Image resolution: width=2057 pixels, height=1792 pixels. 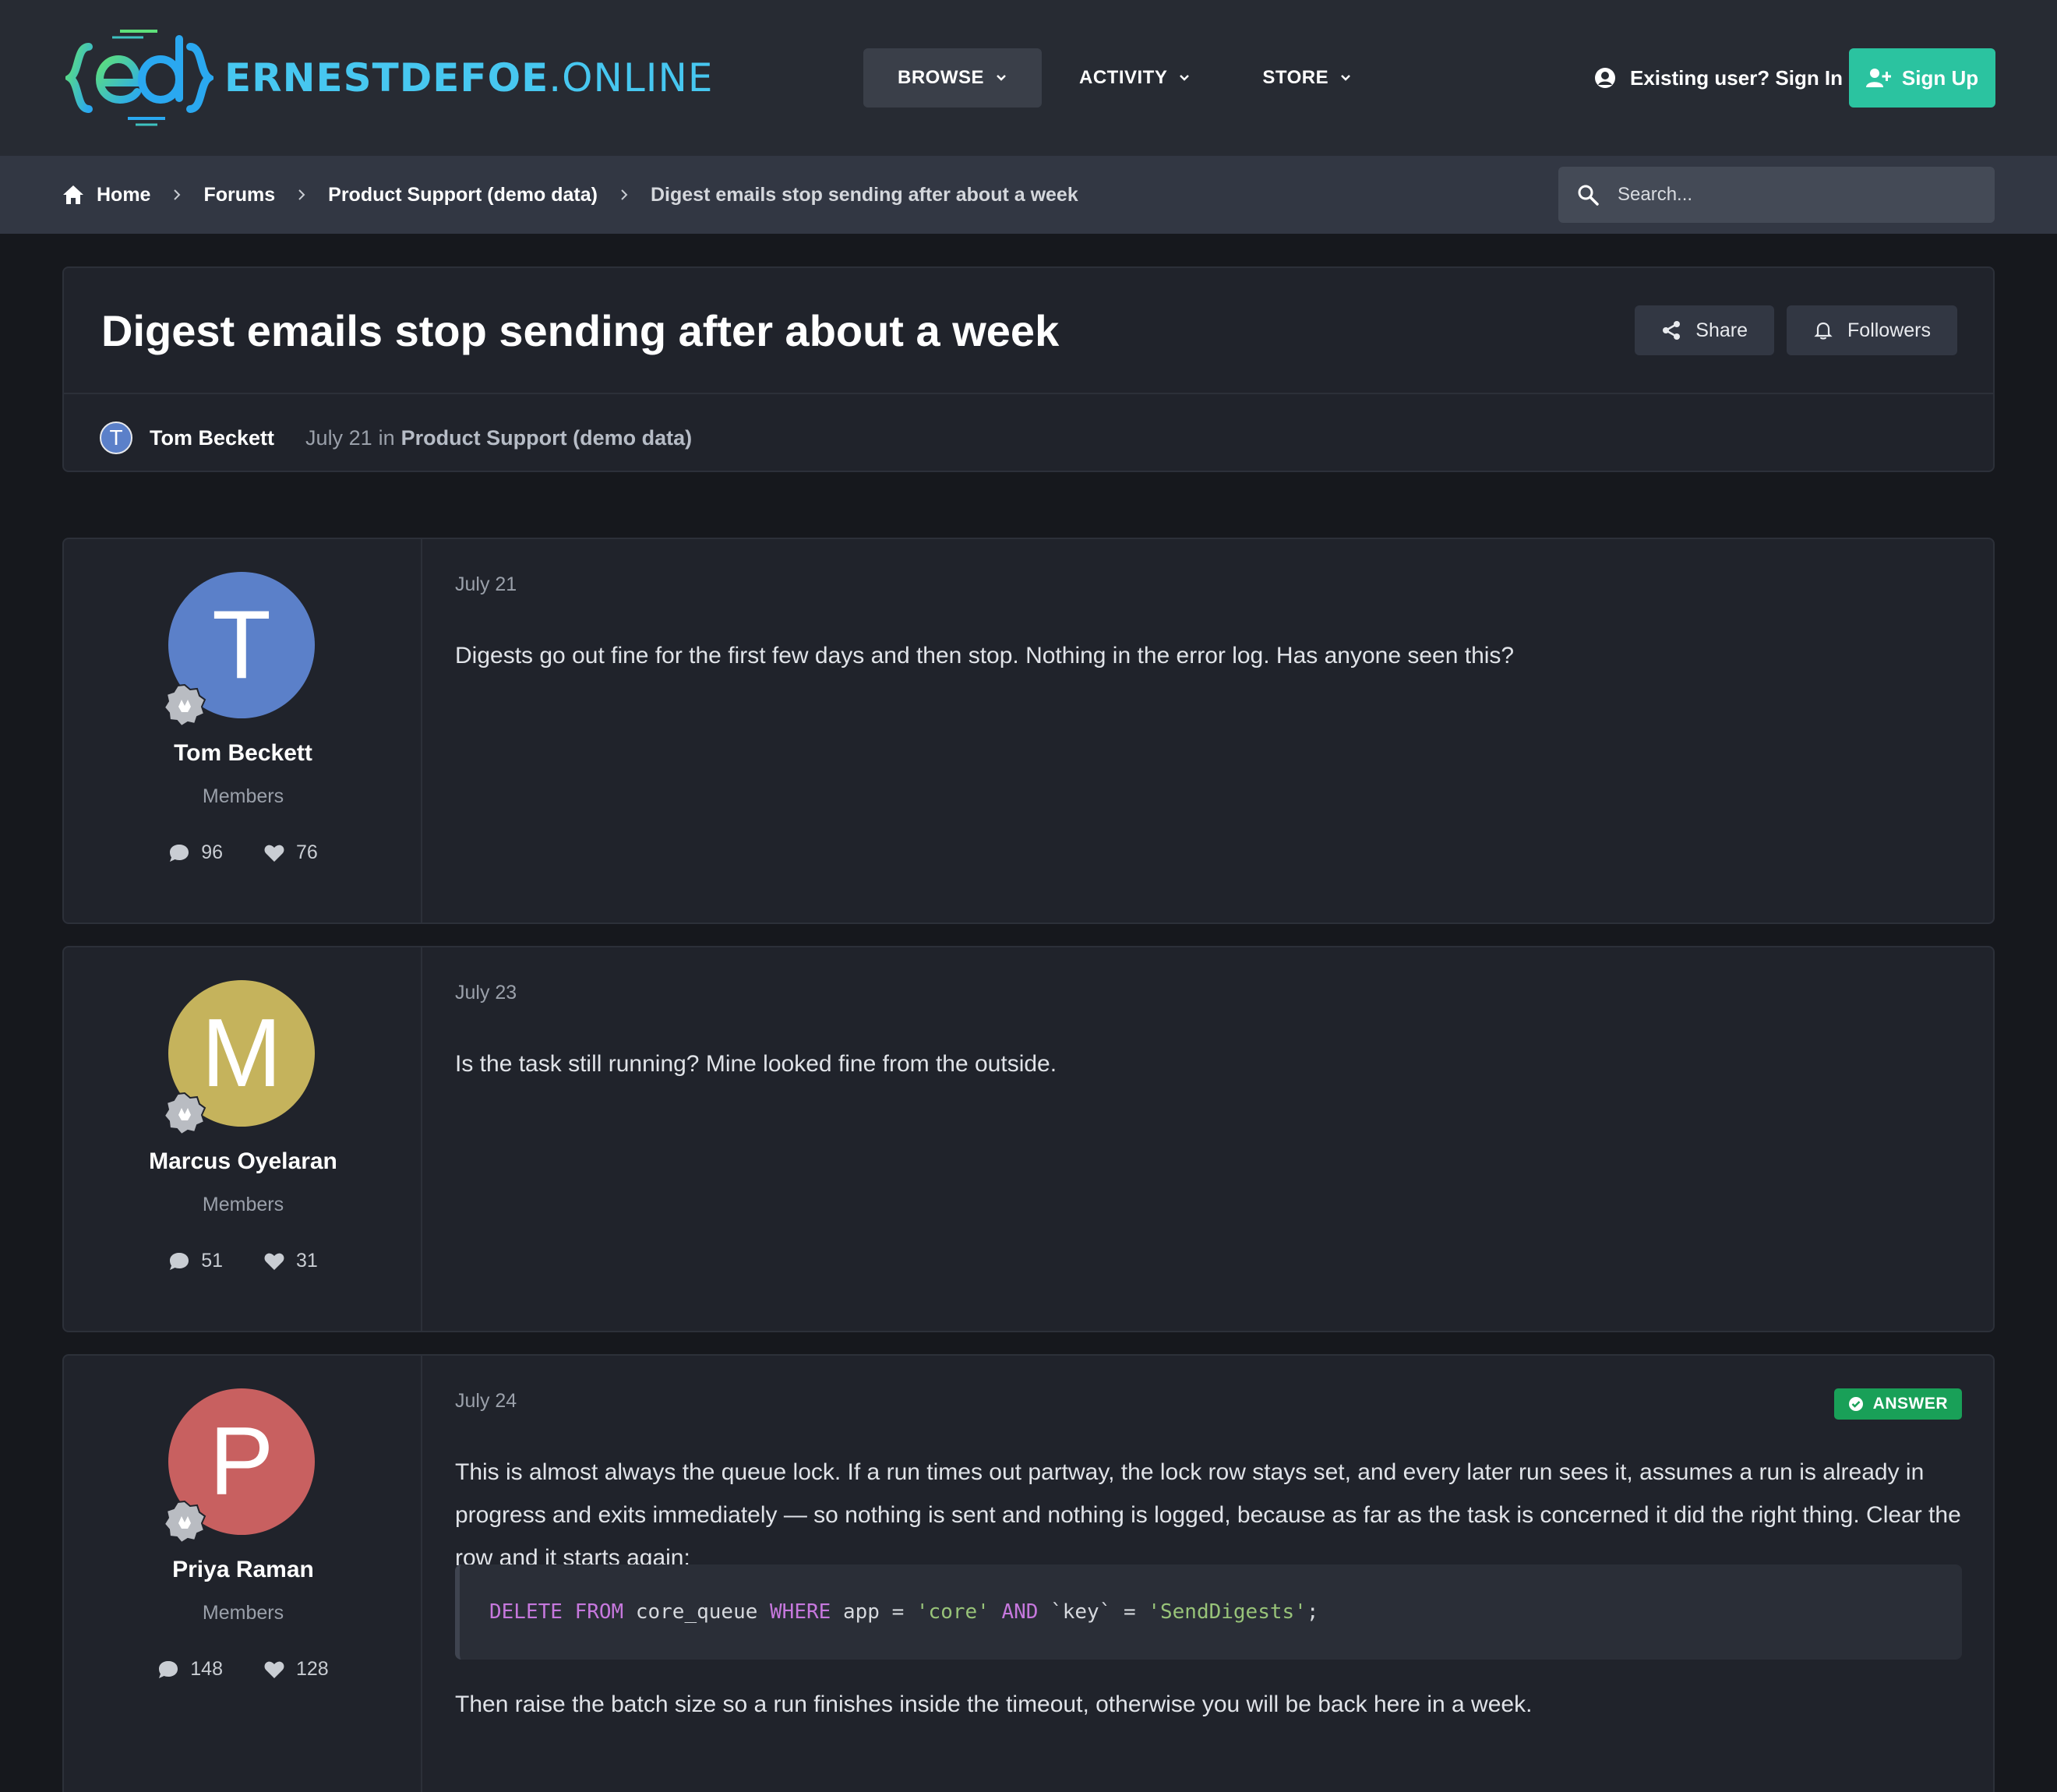 I want to click on reputation-count: 31, so click(x=307, y=1261).